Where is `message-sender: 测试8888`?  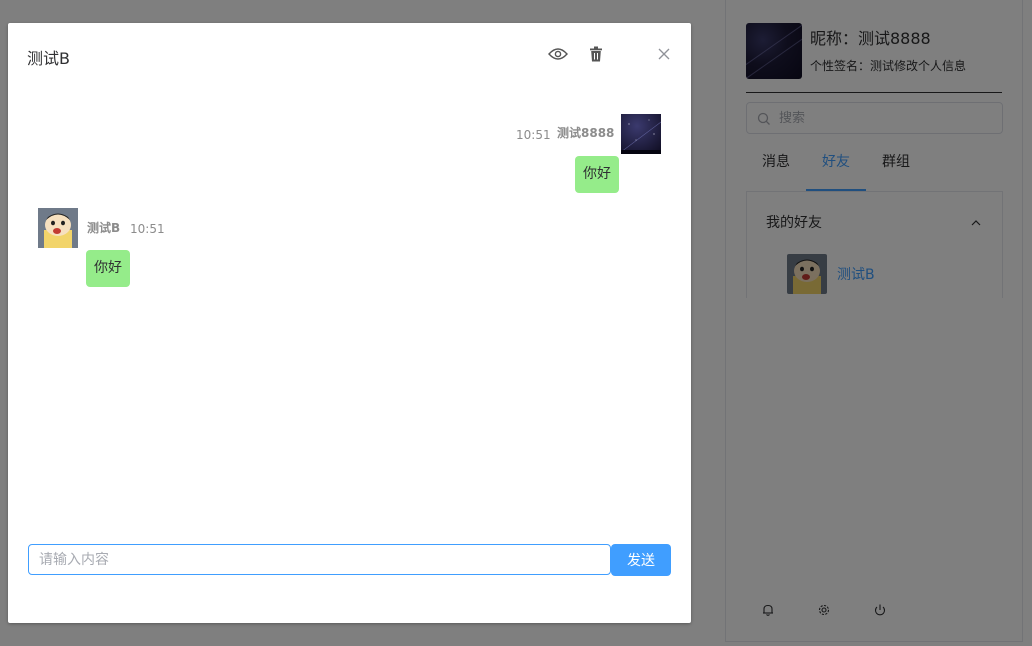 message-sender: 测试8888 is located at coordinates (586, 133).